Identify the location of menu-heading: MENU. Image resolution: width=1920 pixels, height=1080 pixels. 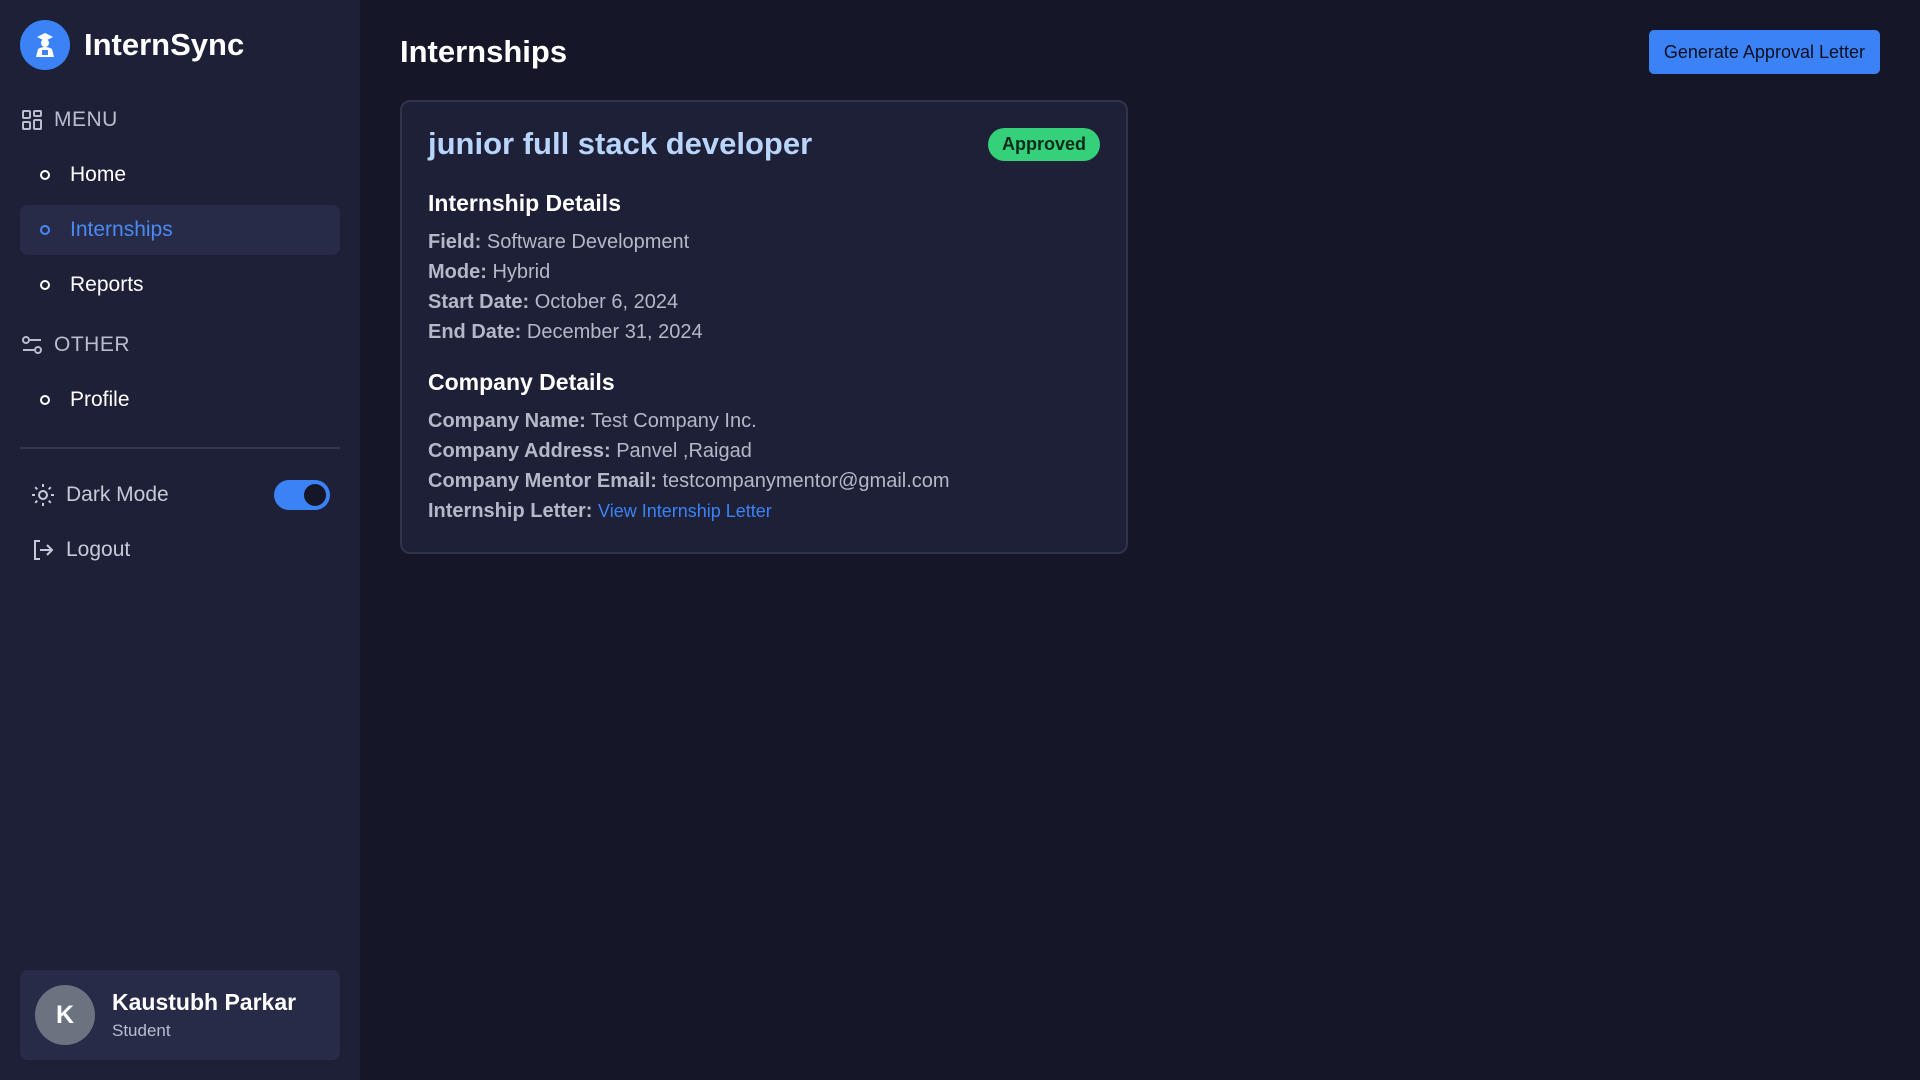
(180, 120).